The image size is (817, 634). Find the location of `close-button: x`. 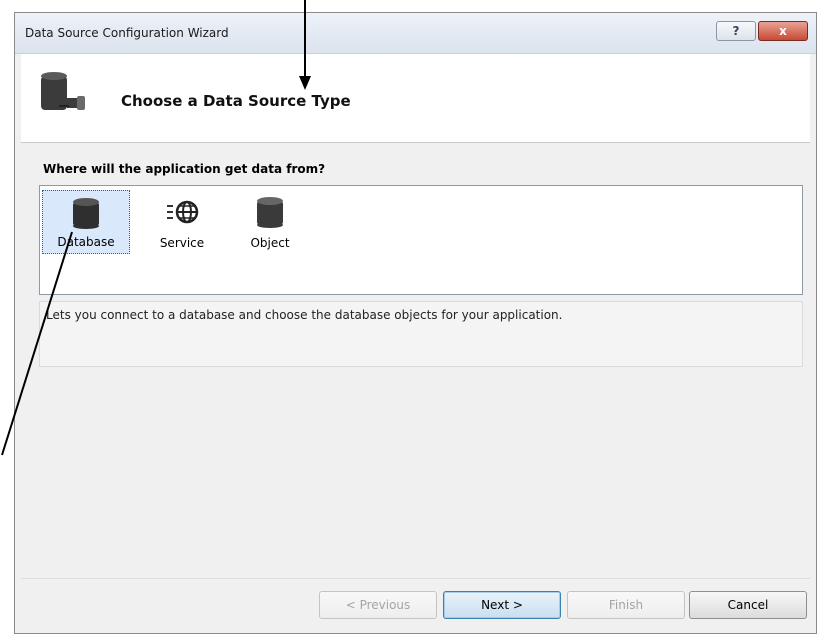

close-button: x is located at coordinates (783, 31).